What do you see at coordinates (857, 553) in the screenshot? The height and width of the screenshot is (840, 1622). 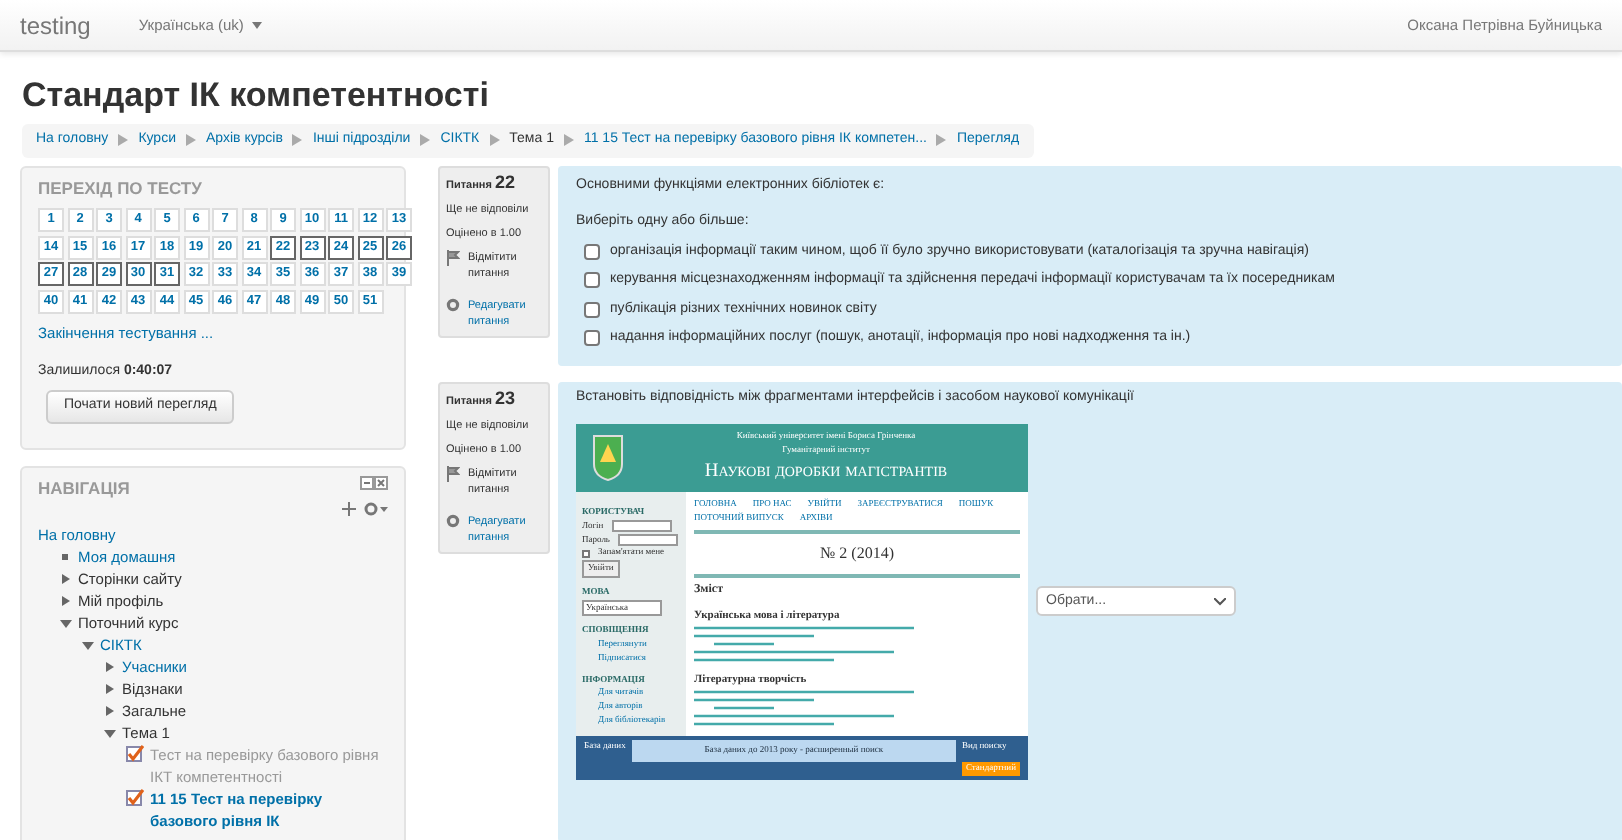 I see `issue-title: № 2 (2014)` at bounding box center [857, 553].